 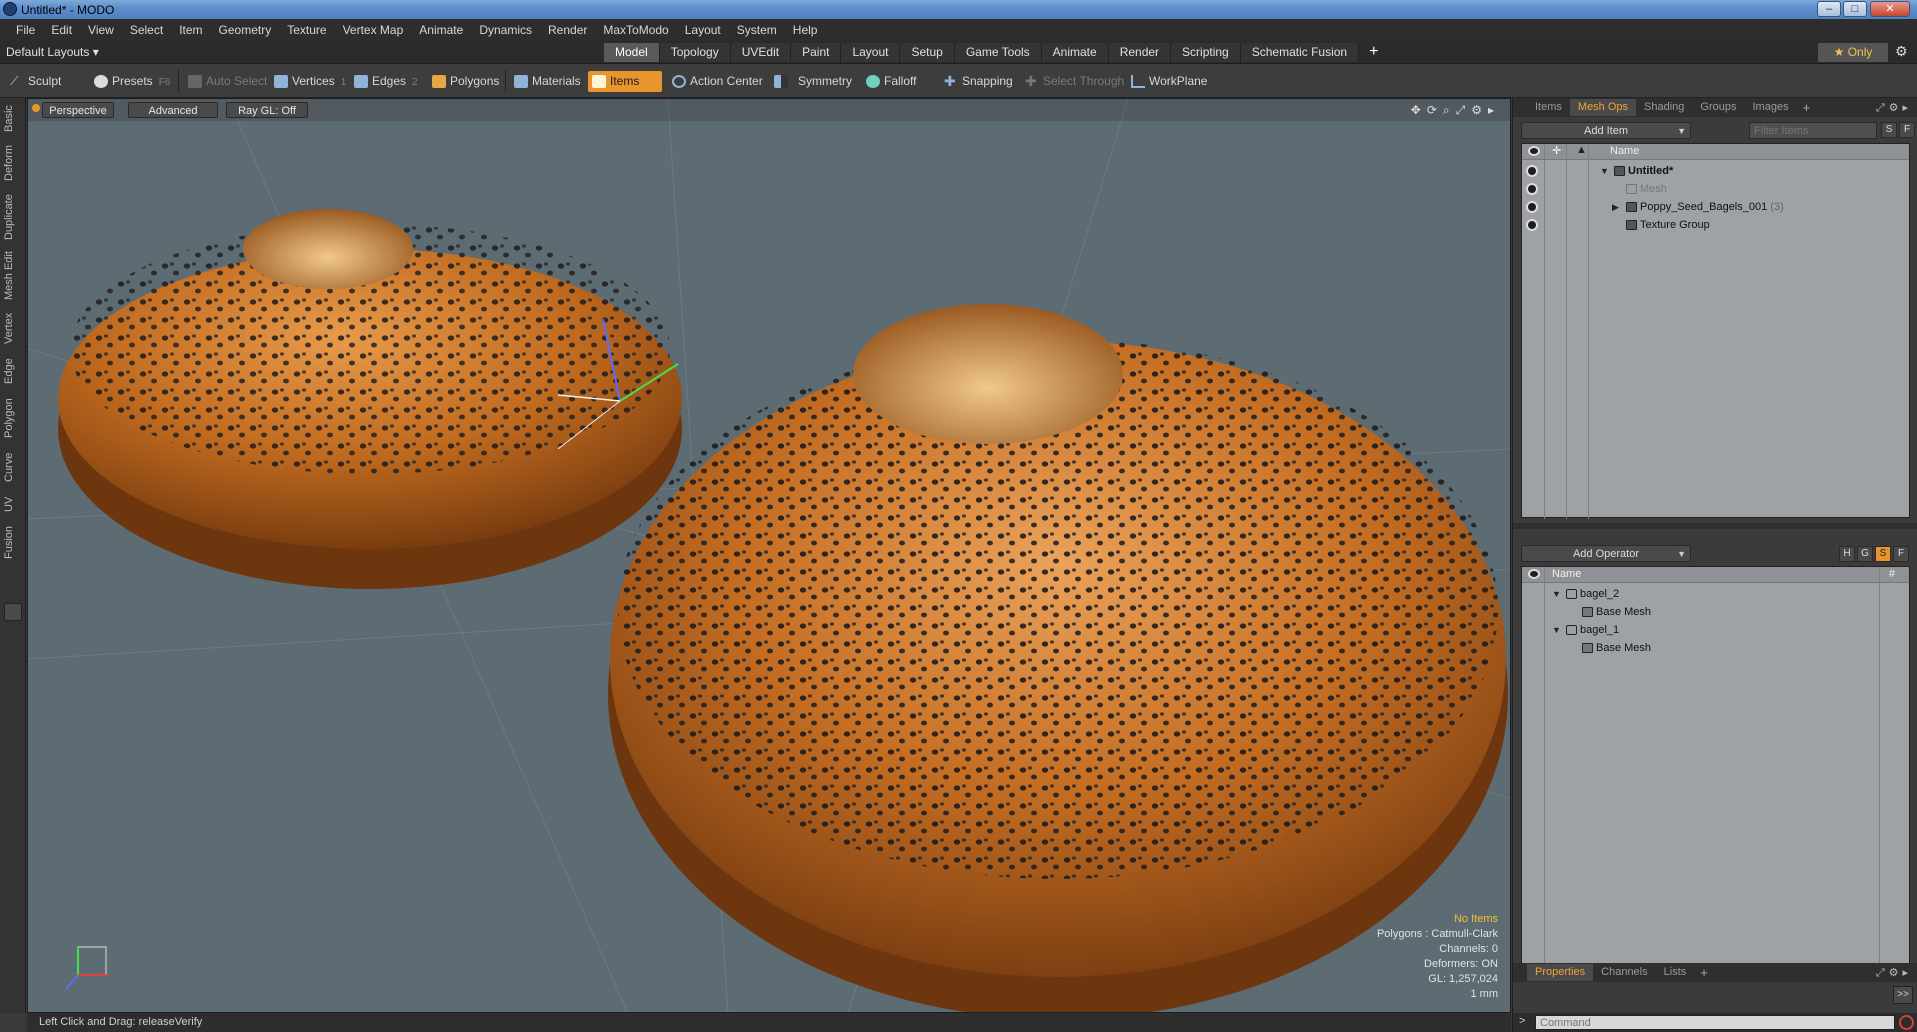 What do you see at coordinates (1889, 130) in the screenshot?
I see `s-button: S` at bounding box center [1889, 130].